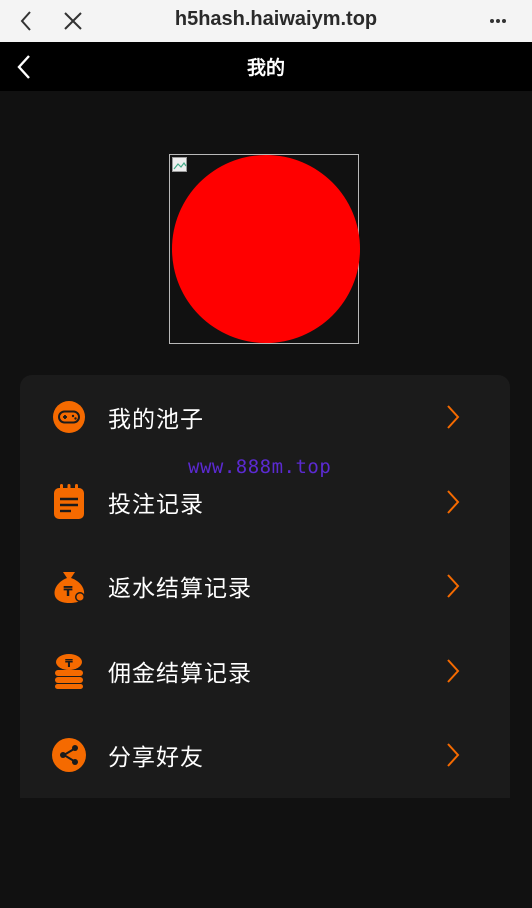 This screenshot has width=532, height=908. I want to click on browser-toolbar: h5hash.haiwaiym.top, so click(266, 21).